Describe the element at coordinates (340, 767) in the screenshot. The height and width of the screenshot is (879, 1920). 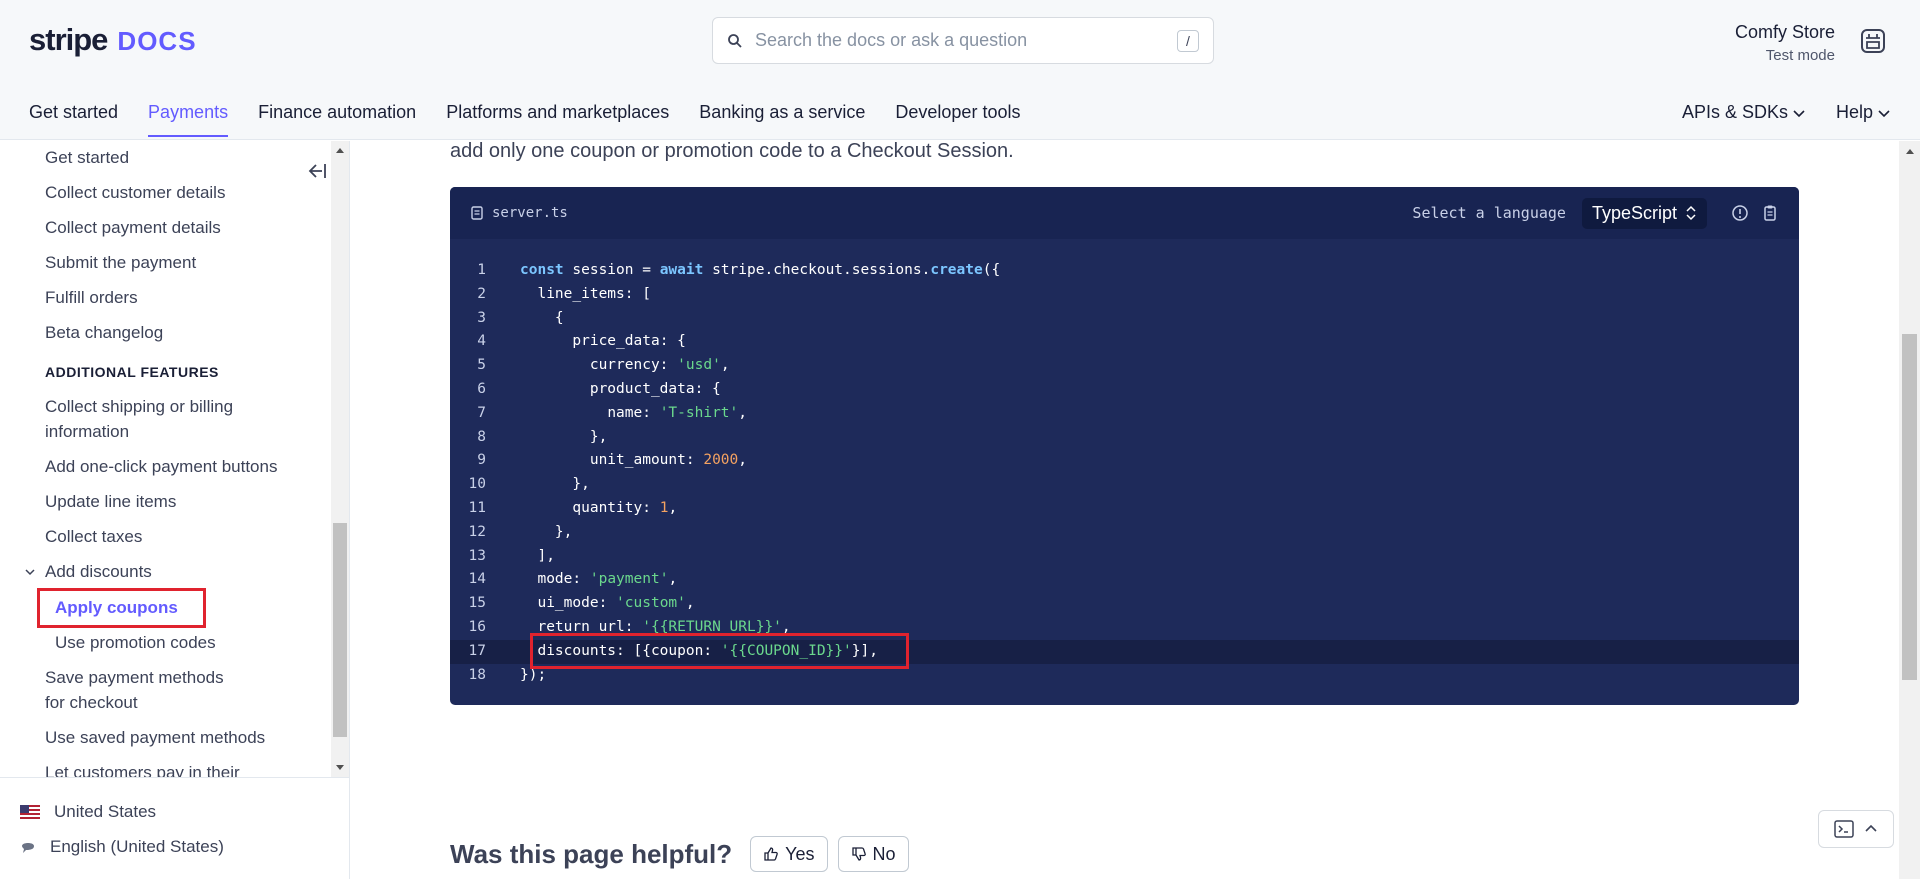
I see `scroll-down-arrow-icon` at that location.